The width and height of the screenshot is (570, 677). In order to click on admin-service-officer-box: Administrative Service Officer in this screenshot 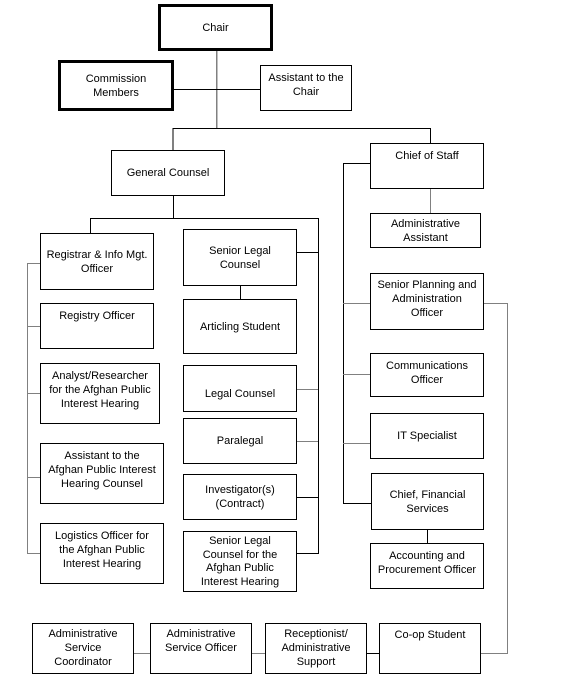, I will do `click(201, 648)`.